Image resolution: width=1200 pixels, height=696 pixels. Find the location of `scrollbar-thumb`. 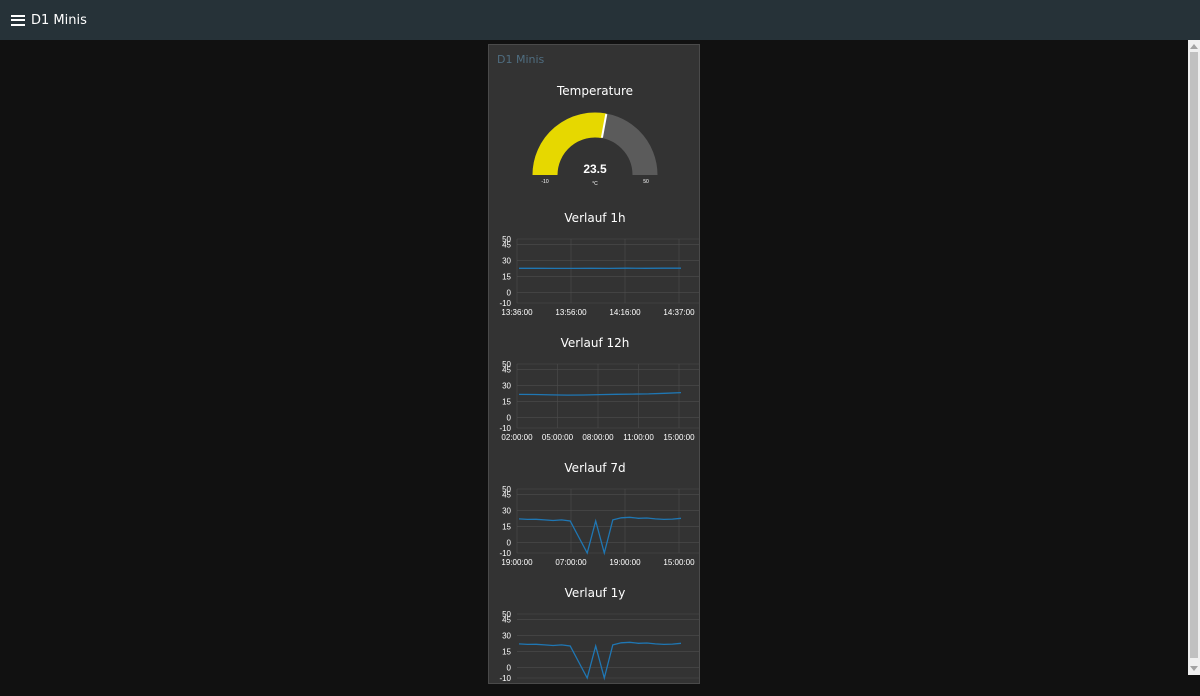

scrollbar-thumb is located at coordinates (1194, 355).